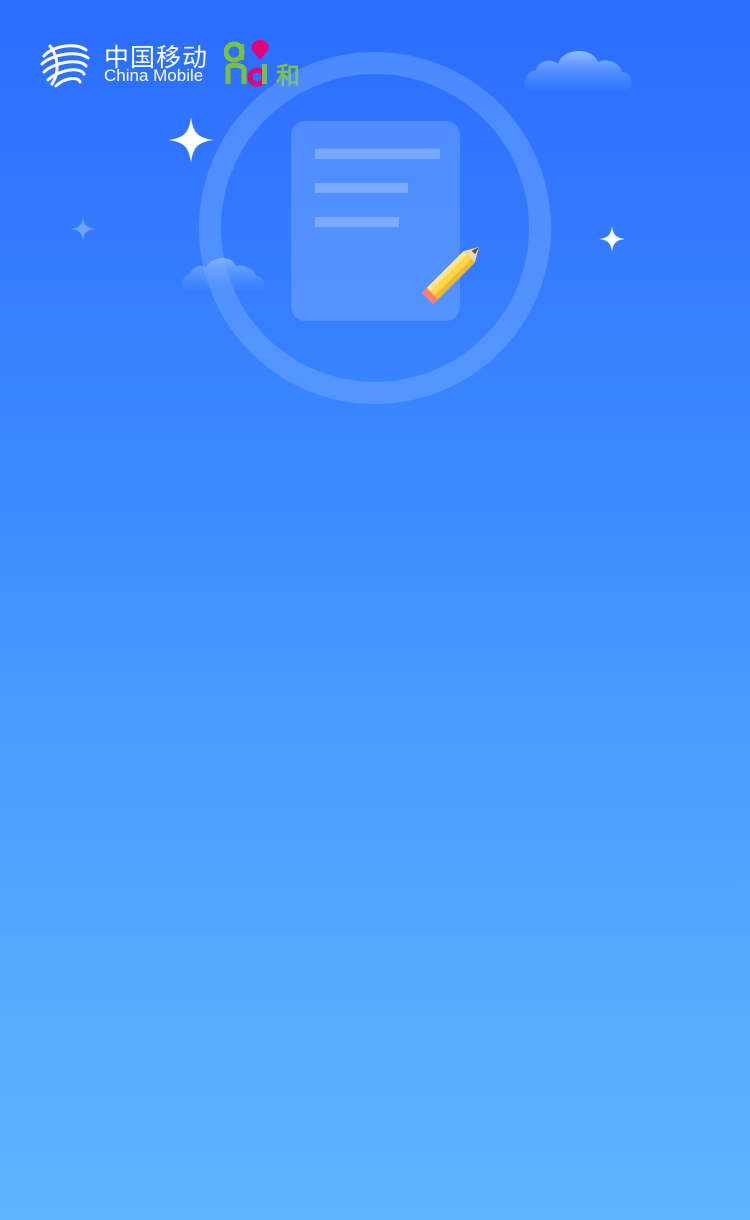 This screenshot has height=1220, width=750. Describe the element at coordinates (154, 75) in the screenshot. I see `brand-name-en: China Mobile` at that location.